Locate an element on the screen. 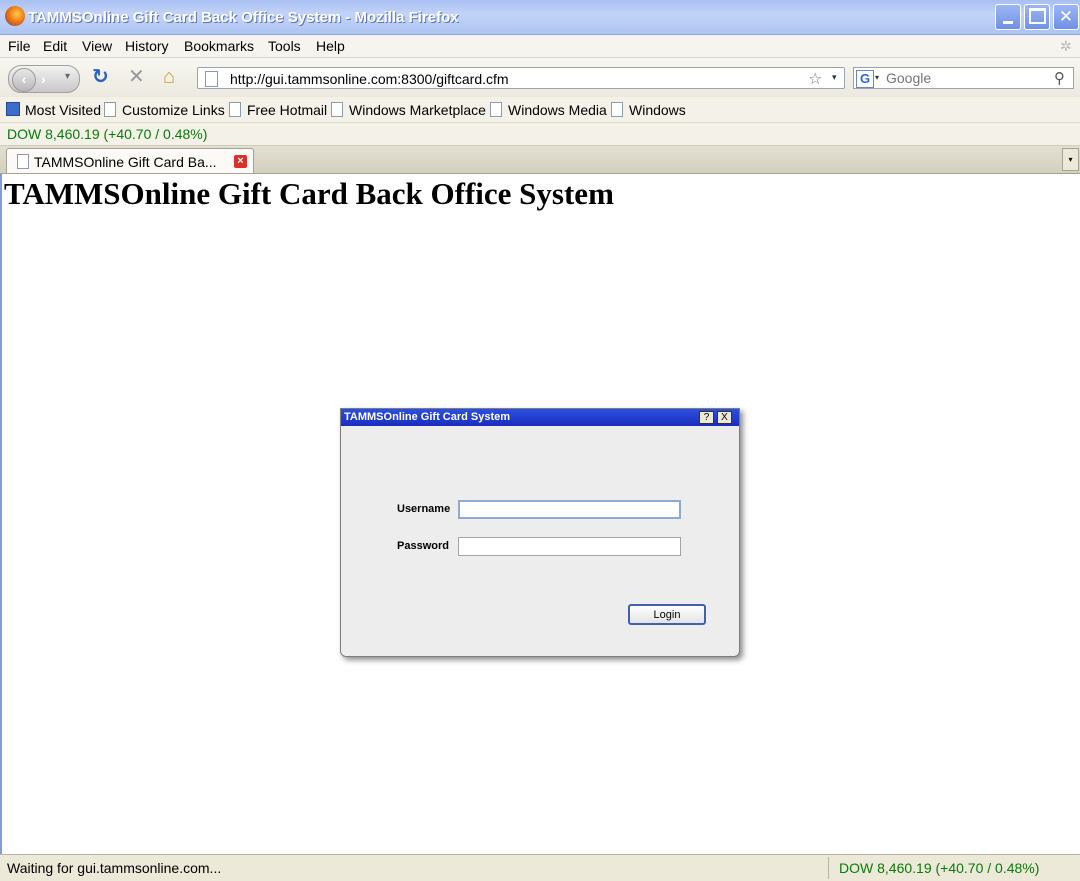 This screenshot has width=1080, height=881. bookmark-free-hotmail: Free Hotmail is located at coordinates (278, 110).